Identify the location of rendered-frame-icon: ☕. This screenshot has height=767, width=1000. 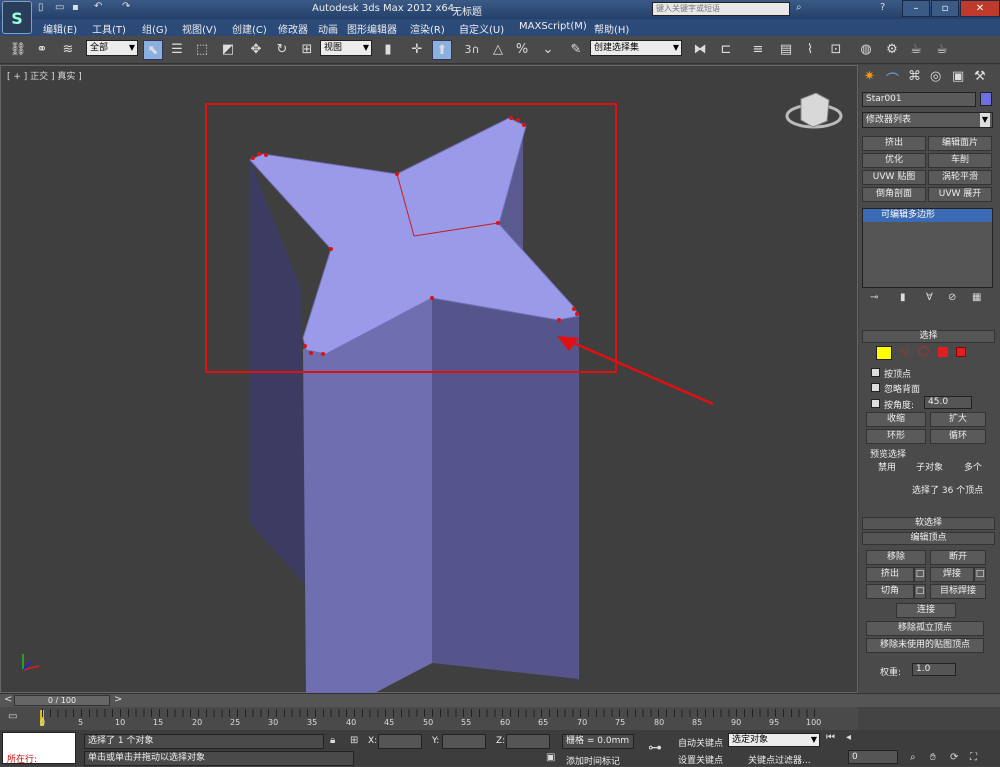
(916, 50).